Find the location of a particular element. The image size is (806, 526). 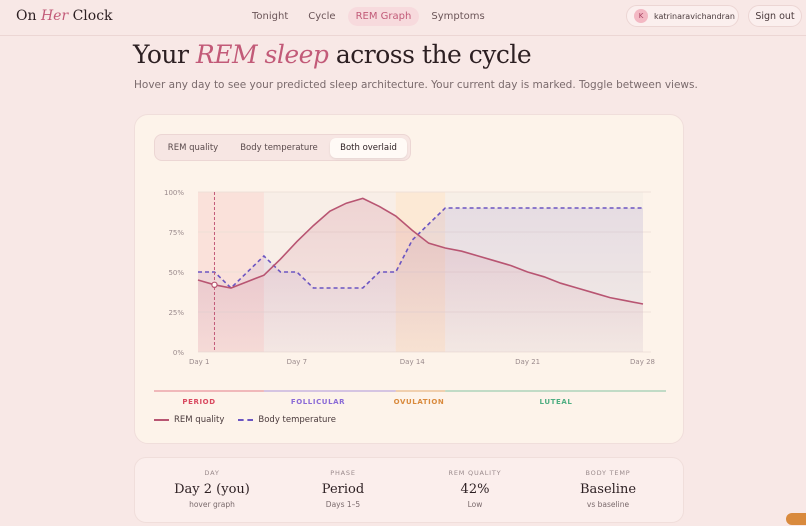

legend-label-rem: REM quality is located at coordinates (199, 420).